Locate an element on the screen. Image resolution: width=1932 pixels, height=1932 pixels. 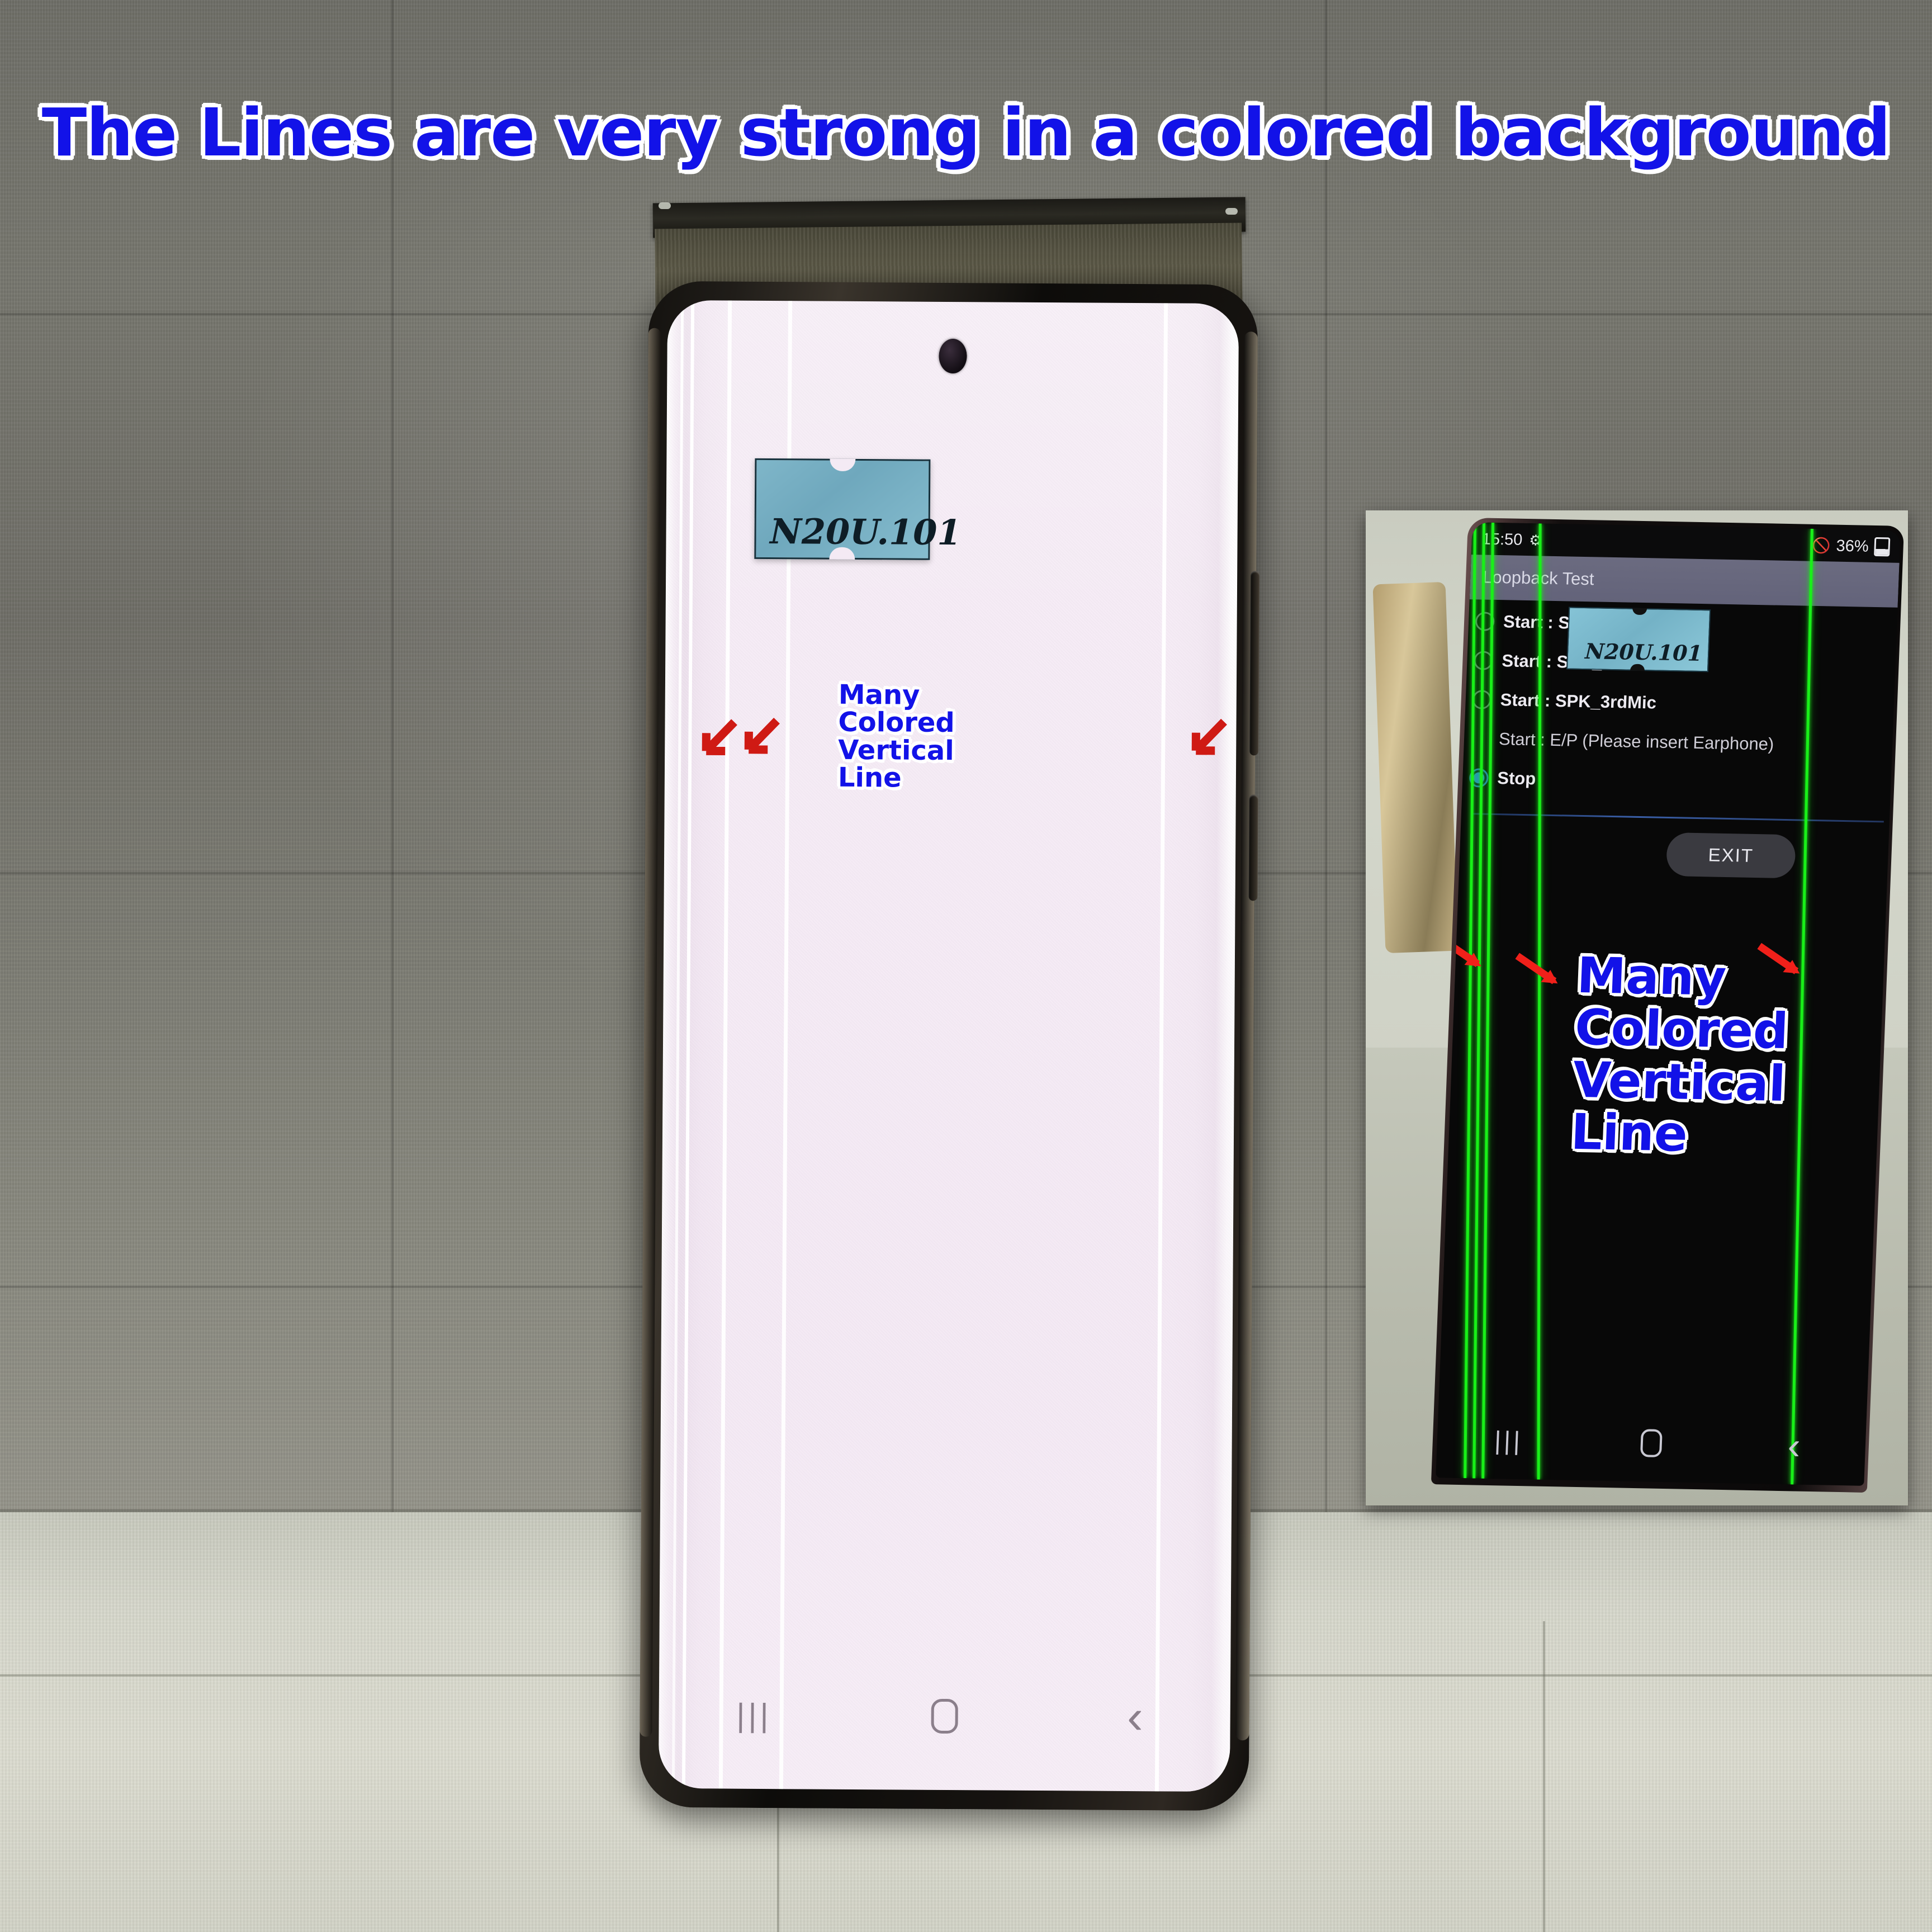
main-navigation-bar: ||| ‹ is located at coordinates (945, 1716).